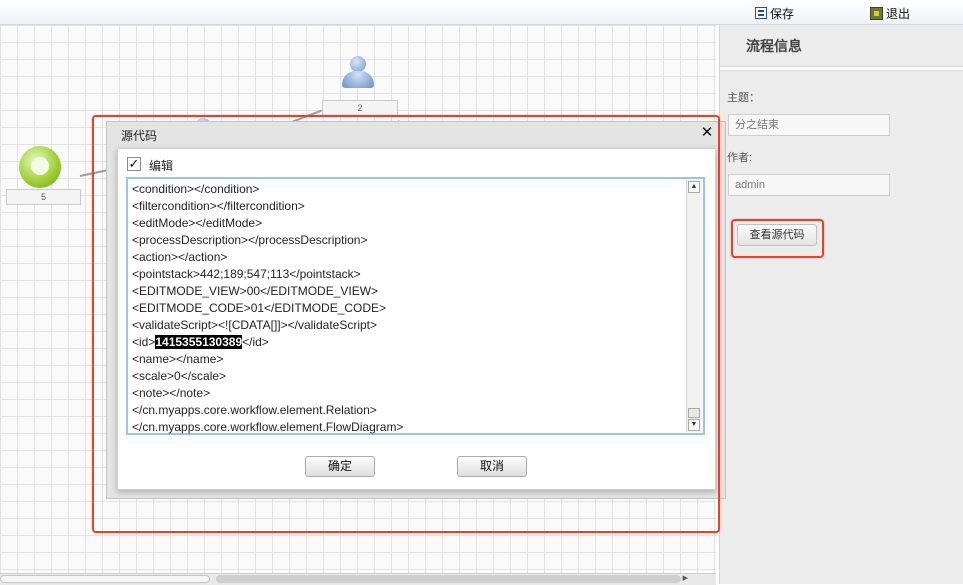  I want to click on panel-title: 流程信息, so click(774, 46).